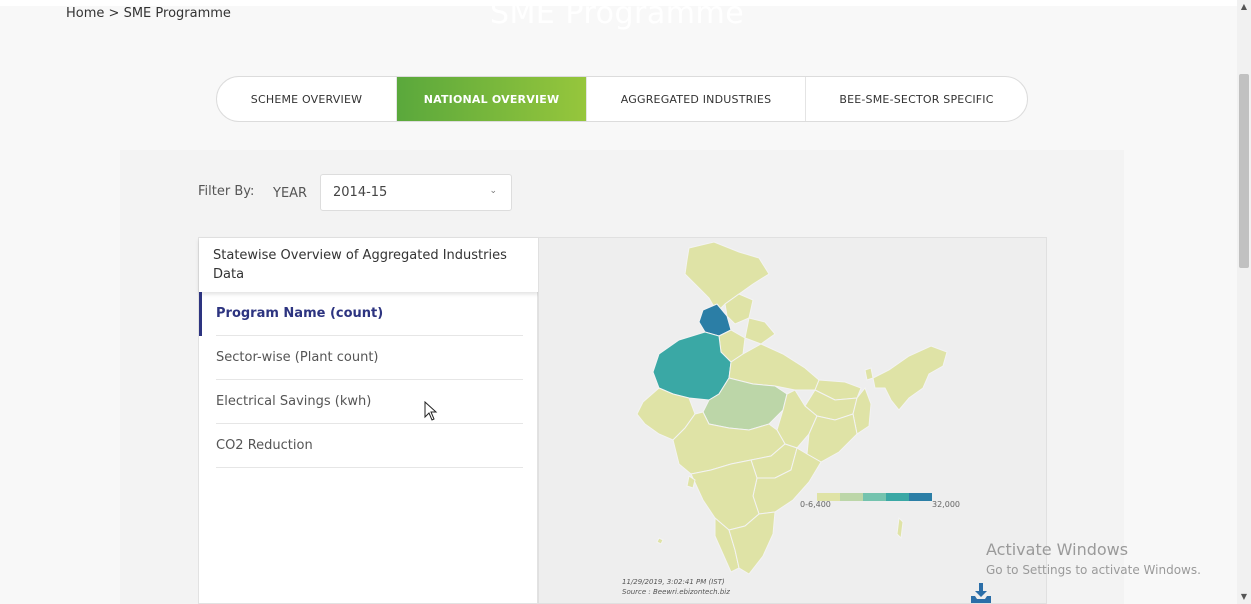 The width and height of the screenshot is (1251, 604). I want to click on filter-field-label: YEAR, so click(290, 193).